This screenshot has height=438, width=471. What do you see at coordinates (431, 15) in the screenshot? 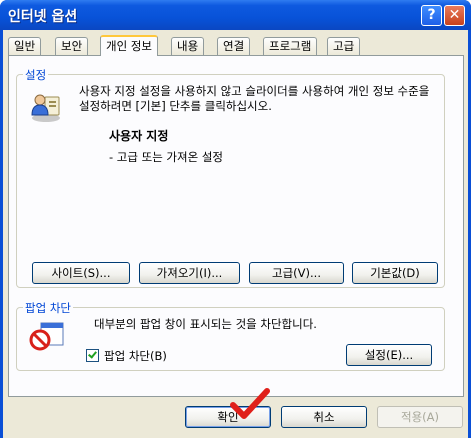
I see `help-button: ?` at bounding box center [431, 15].